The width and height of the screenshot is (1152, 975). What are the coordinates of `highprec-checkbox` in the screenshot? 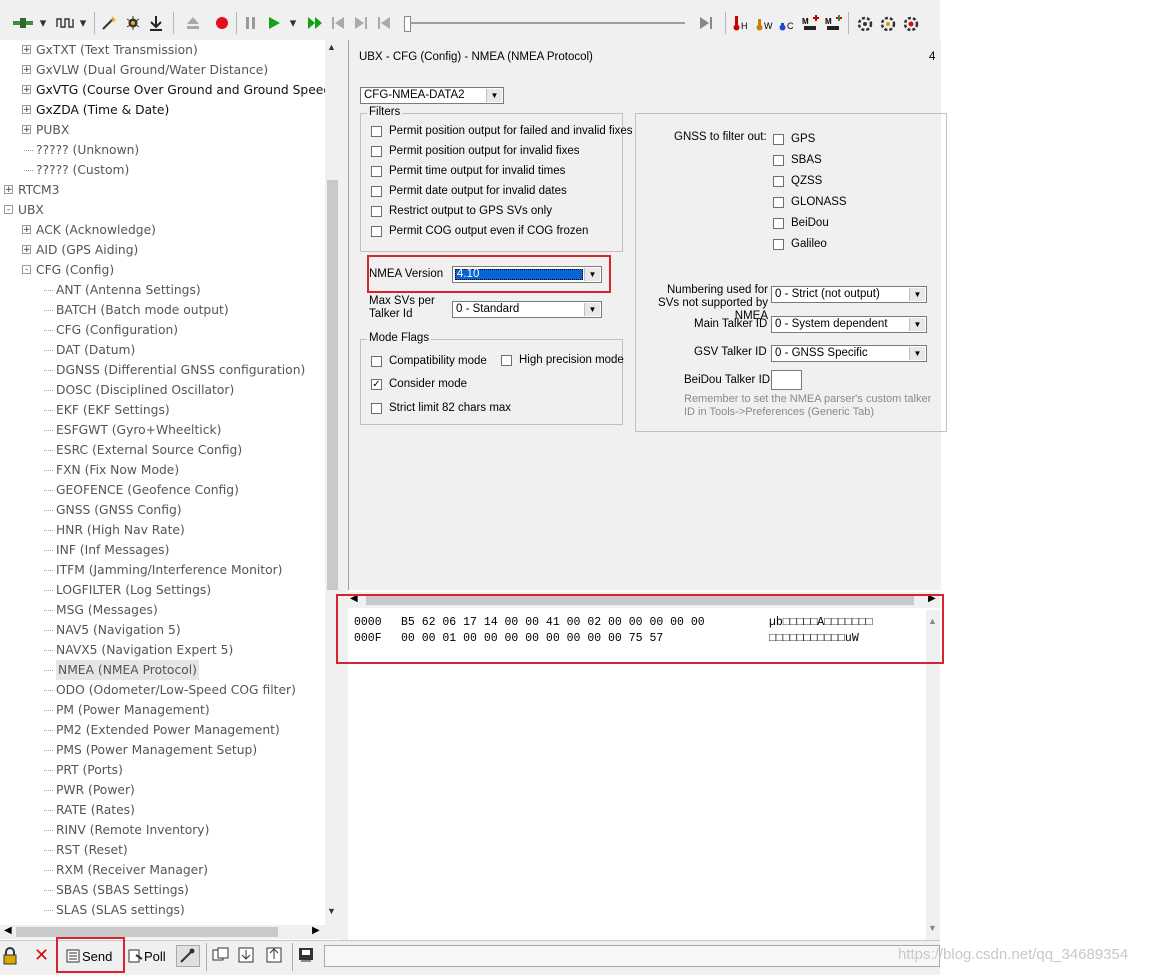 It's located at (506, 360).